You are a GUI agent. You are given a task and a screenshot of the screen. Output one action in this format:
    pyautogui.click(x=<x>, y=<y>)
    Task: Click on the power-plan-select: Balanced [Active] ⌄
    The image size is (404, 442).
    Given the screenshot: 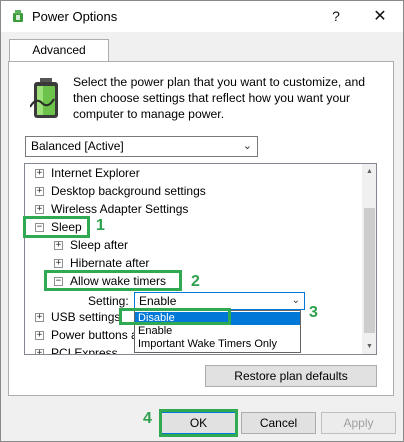 What is the action you would take?
    pyautogui.click(x=141, y=146)
    